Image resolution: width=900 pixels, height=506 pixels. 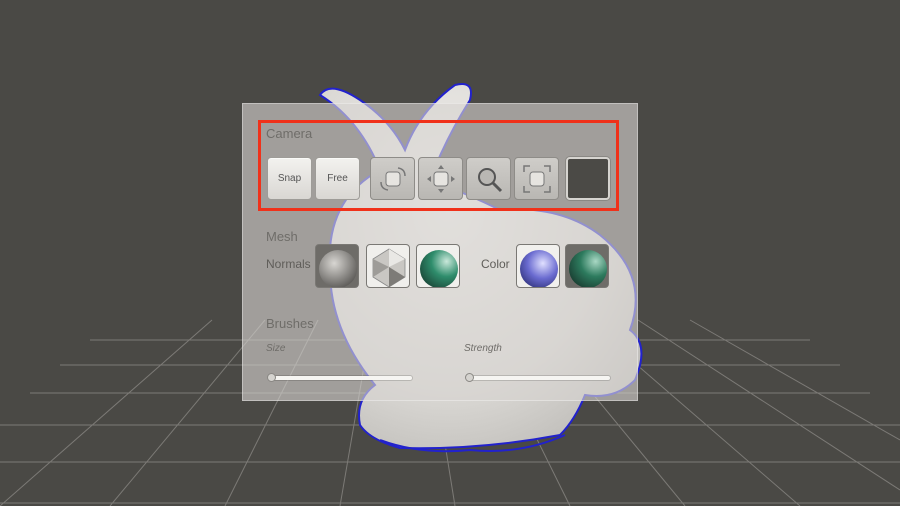 What do you see at coordinates (289, 133) in the screenshot?
I see `camera-section-title: Camera` at bounding box center [289, 133].